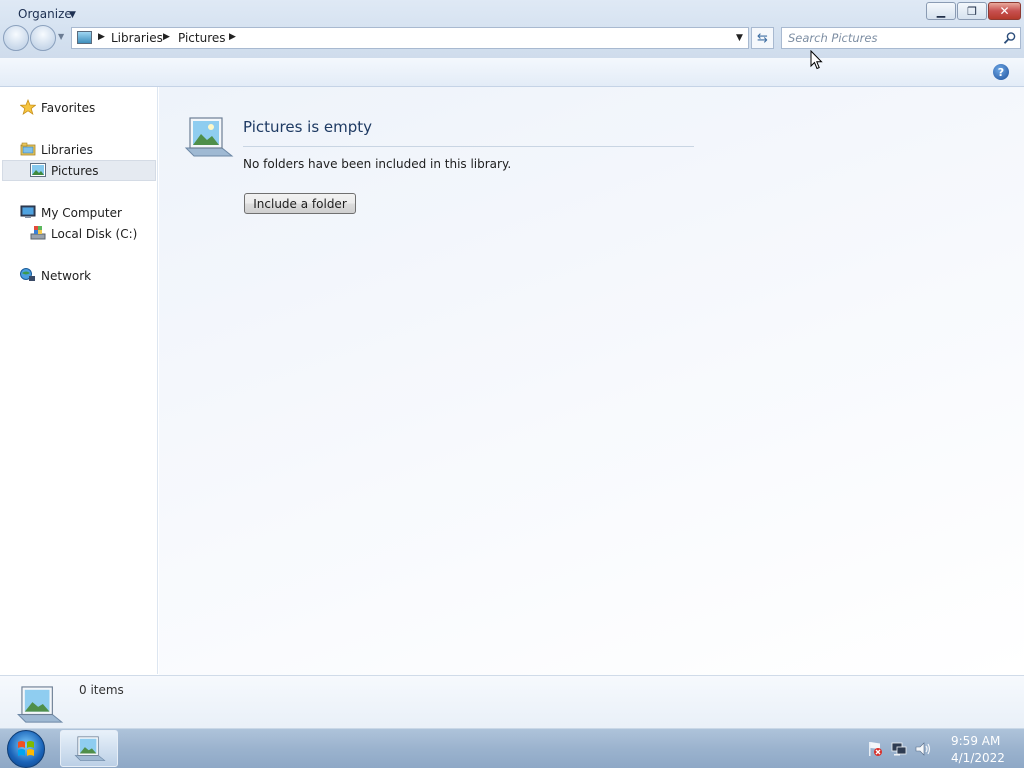 This screenshot has width=1024, height=768. I want to click on network-status-icon, so click(899, 749).